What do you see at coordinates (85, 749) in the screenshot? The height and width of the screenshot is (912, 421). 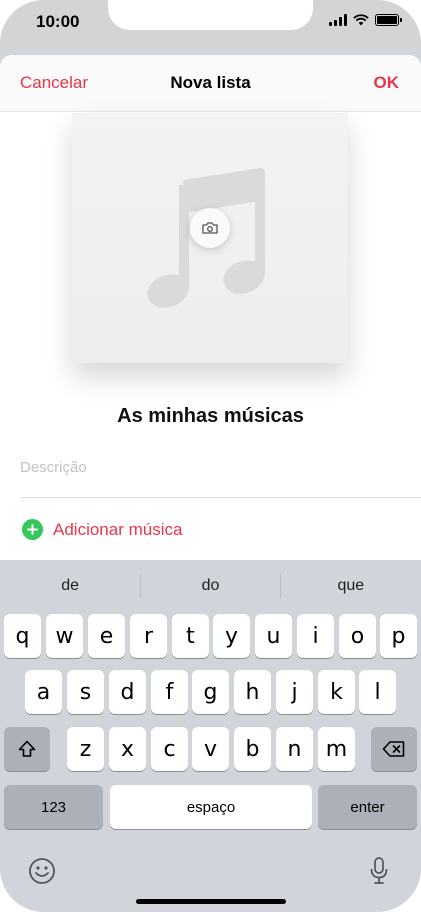 I see `key-z: z` at bounding box center [85, 749].